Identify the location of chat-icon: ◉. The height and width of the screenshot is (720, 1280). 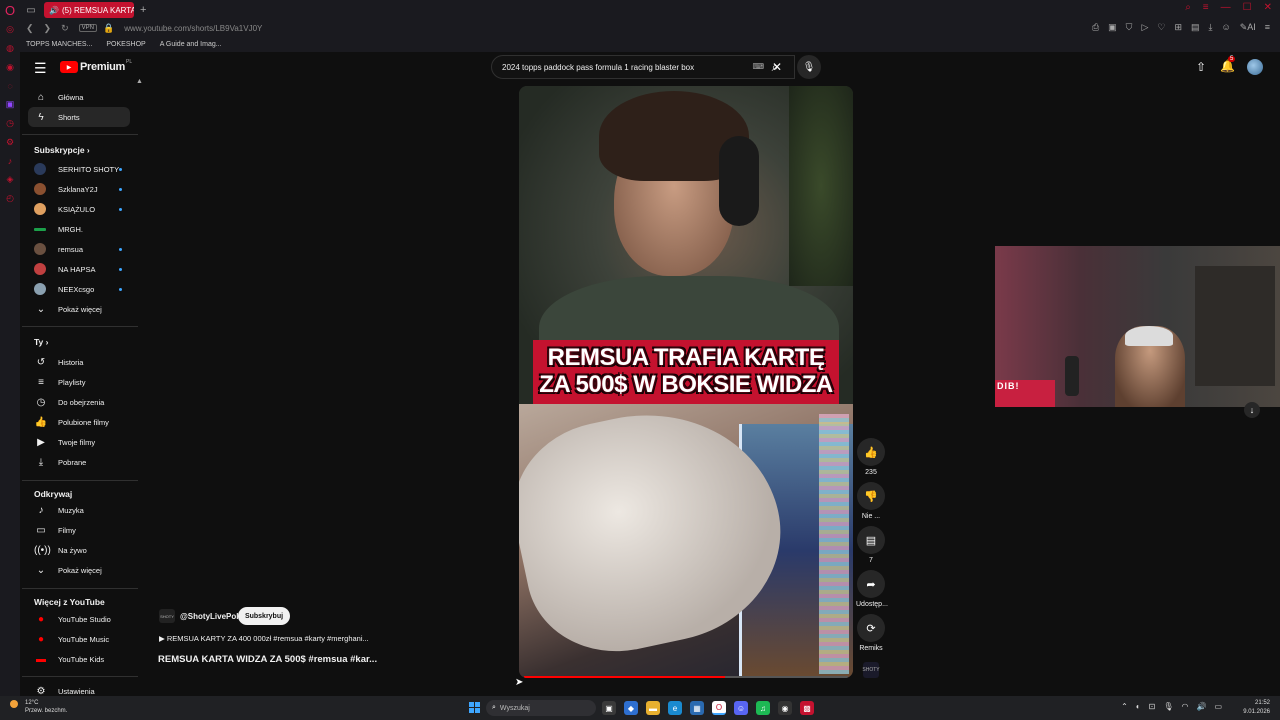
(10, 67).